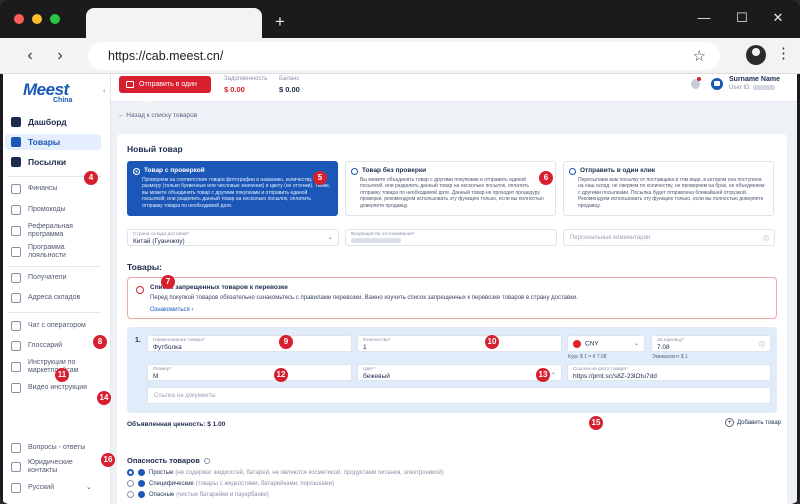 Image resolution: width=800 pixels, height=504 pixels. What do you see at coordinates (459, 343) in the screenshot?
I see `quantity-input: Количество* 1` at bounding box center [459, 343].